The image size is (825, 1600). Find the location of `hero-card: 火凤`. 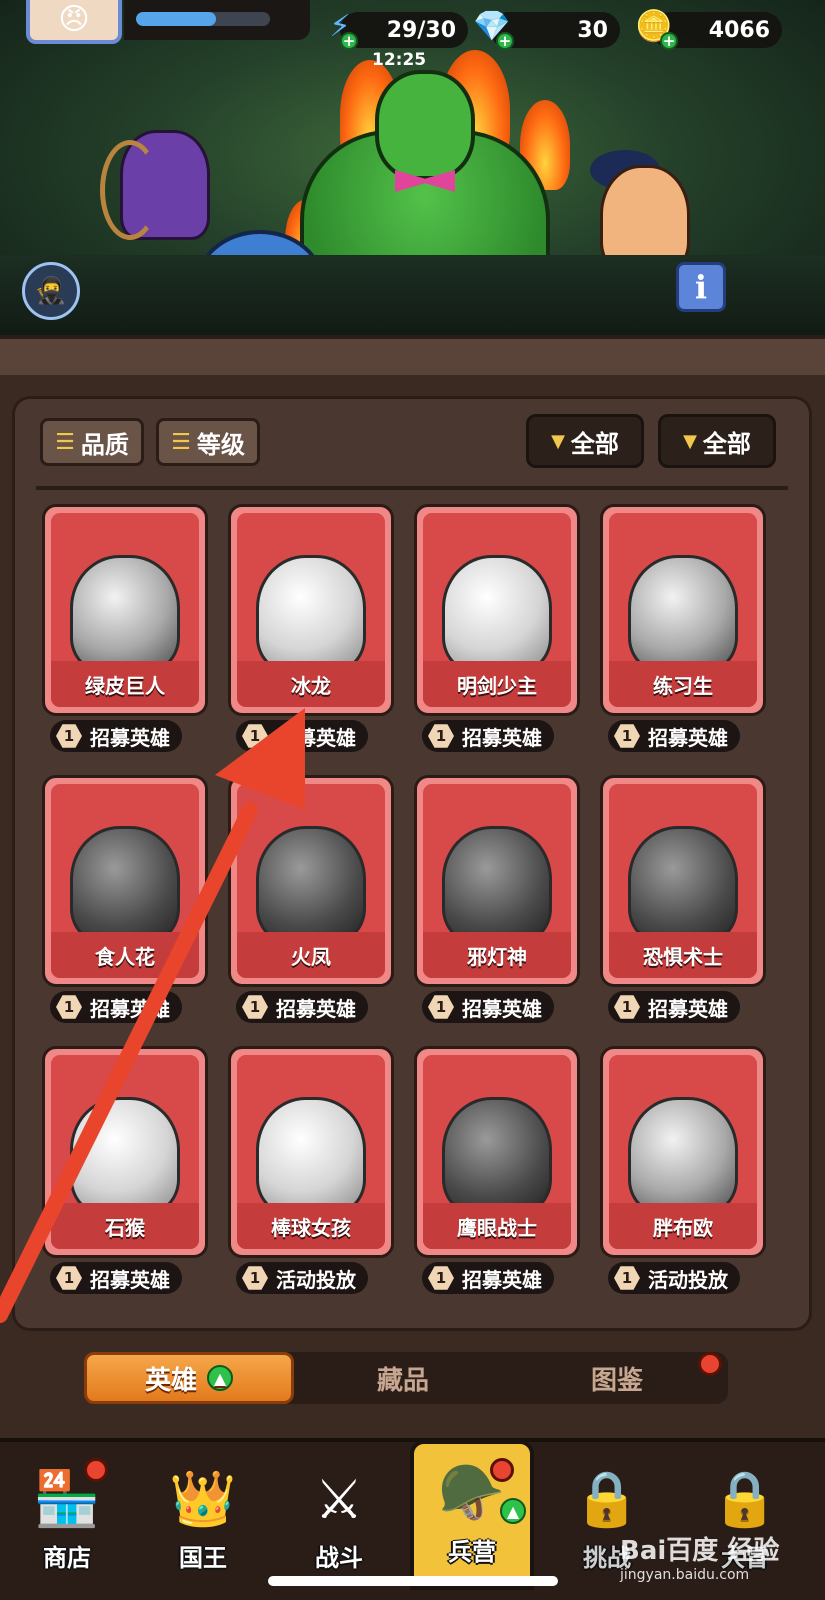

hero-card: 火凤 is located at coordinates (311, 881).